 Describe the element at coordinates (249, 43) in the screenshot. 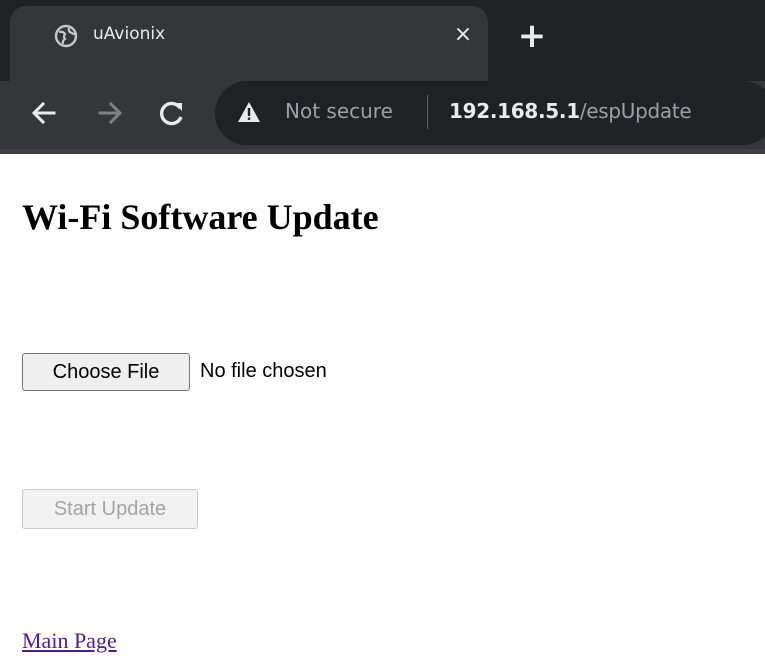

I see `tab-uavionix: uAvionix ×` at that location.